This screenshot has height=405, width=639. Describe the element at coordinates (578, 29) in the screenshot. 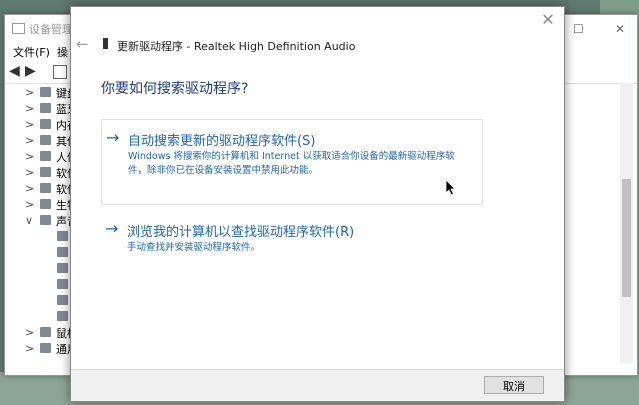

I see `maximize-icon: ☐` at that location.